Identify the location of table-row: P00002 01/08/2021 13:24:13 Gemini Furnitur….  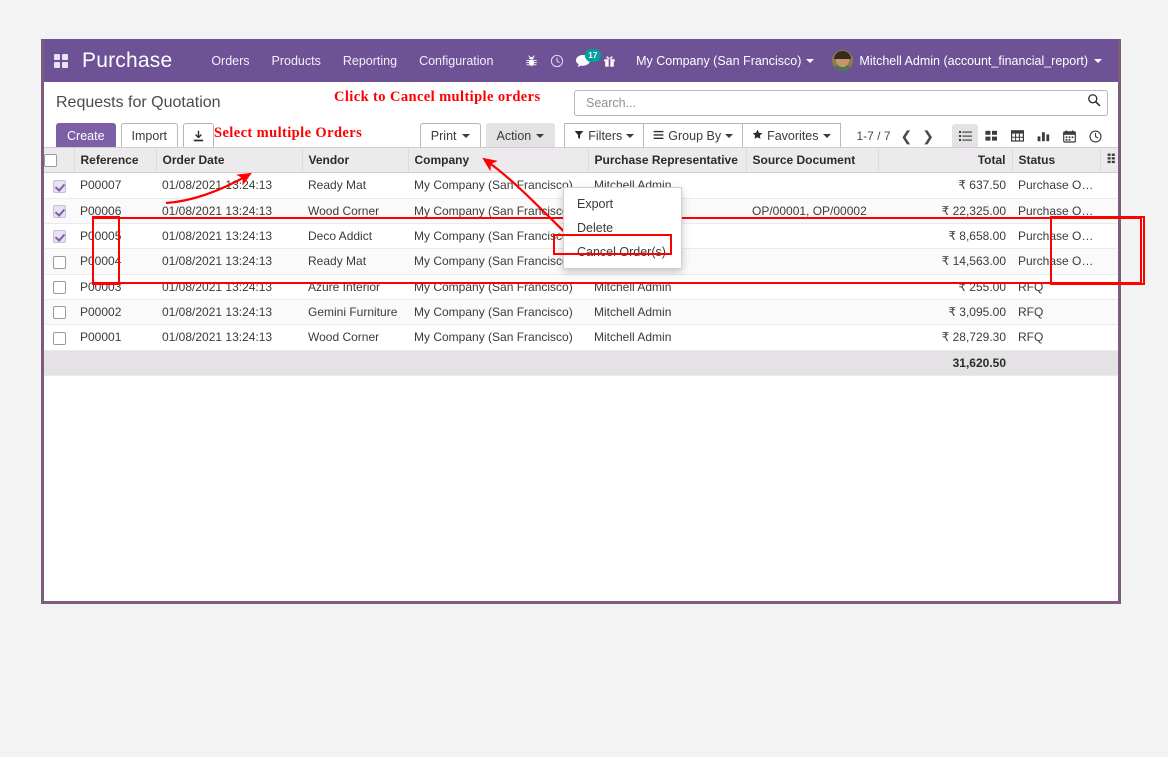
(581, 312).